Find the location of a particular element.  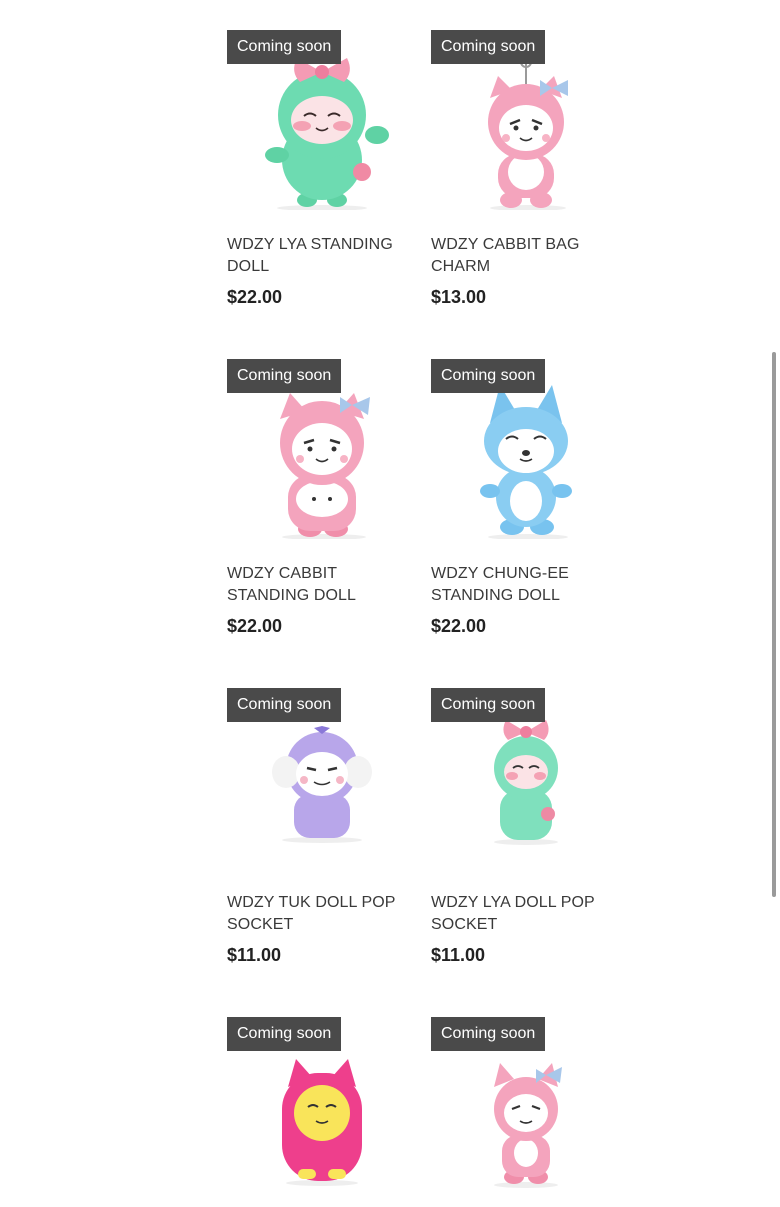

product-title: WDZY CABBIT BAG CHARM is located at coordinates (521, 256).